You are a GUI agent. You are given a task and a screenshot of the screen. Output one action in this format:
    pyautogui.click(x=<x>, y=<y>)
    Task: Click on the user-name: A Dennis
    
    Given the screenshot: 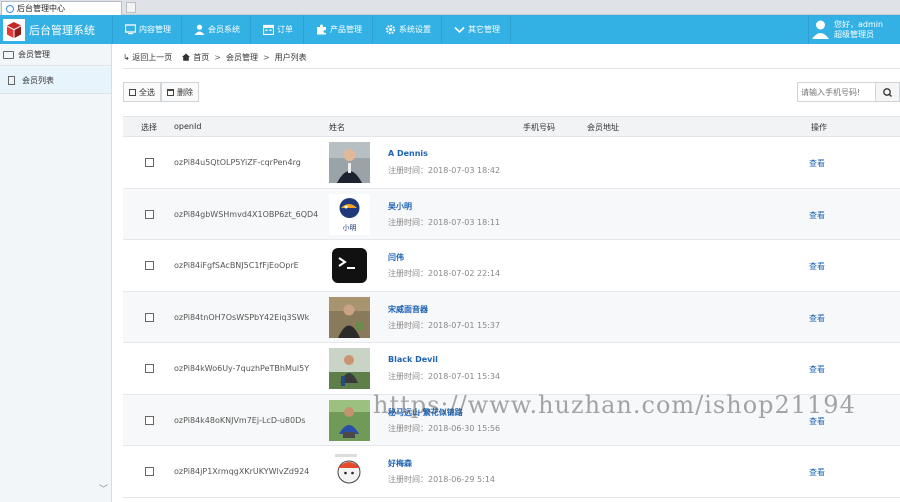 What is the action you would take?
    pyautogui.click(x=408, y=153)
    